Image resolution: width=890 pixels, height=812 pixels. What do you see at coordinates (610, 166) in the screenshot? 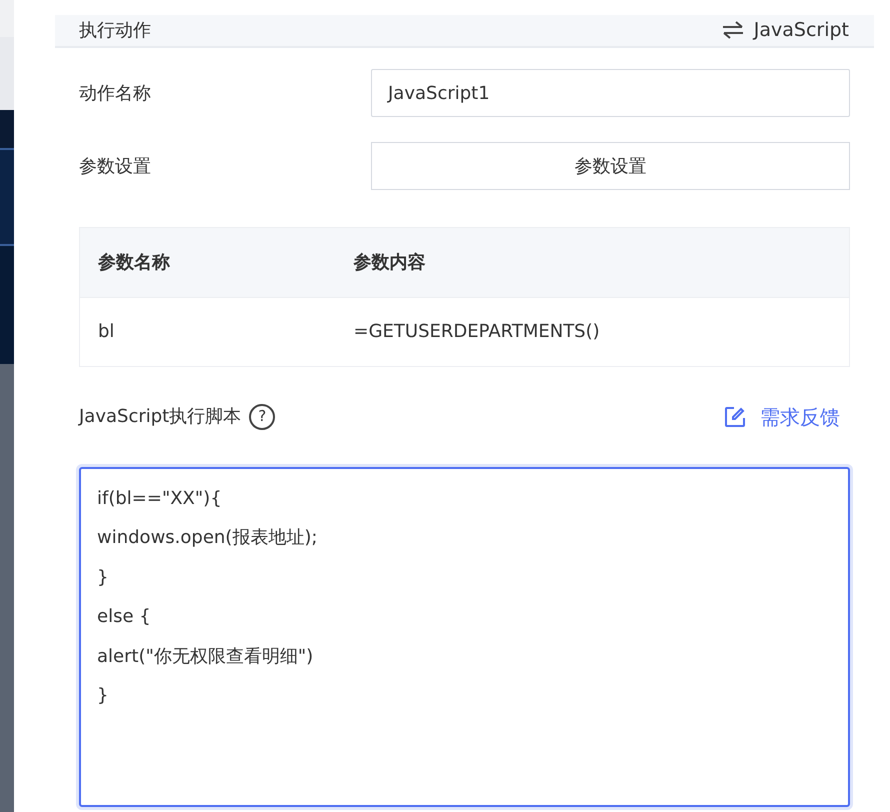
I see `parameter-settings-button: 参数设置` at bounding box center [610, 166].